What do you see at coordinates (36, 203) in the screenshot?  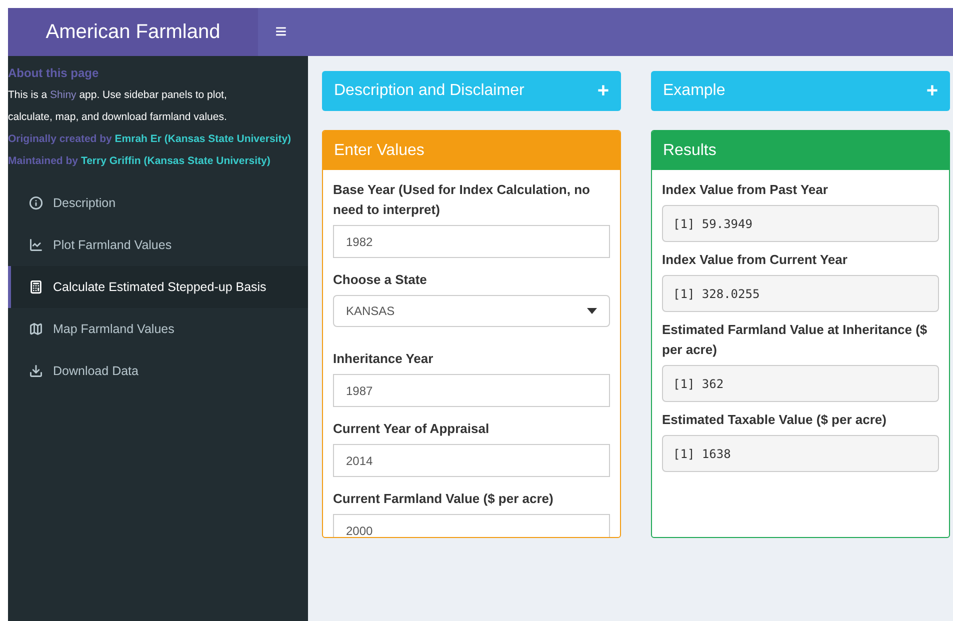 I see `info-icon` at bounding box center [36, 203].